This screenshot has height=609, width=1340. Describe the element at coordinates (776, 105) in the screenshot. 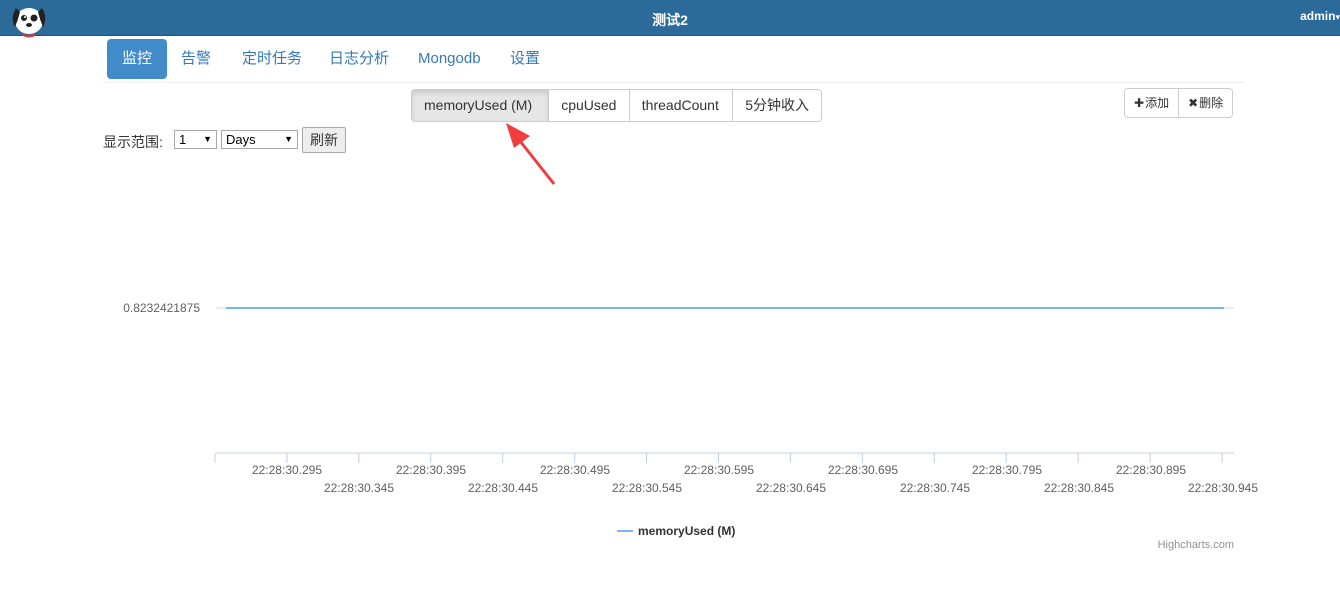

I see `metric-button-5min-income: 5分钟收入` at that location.